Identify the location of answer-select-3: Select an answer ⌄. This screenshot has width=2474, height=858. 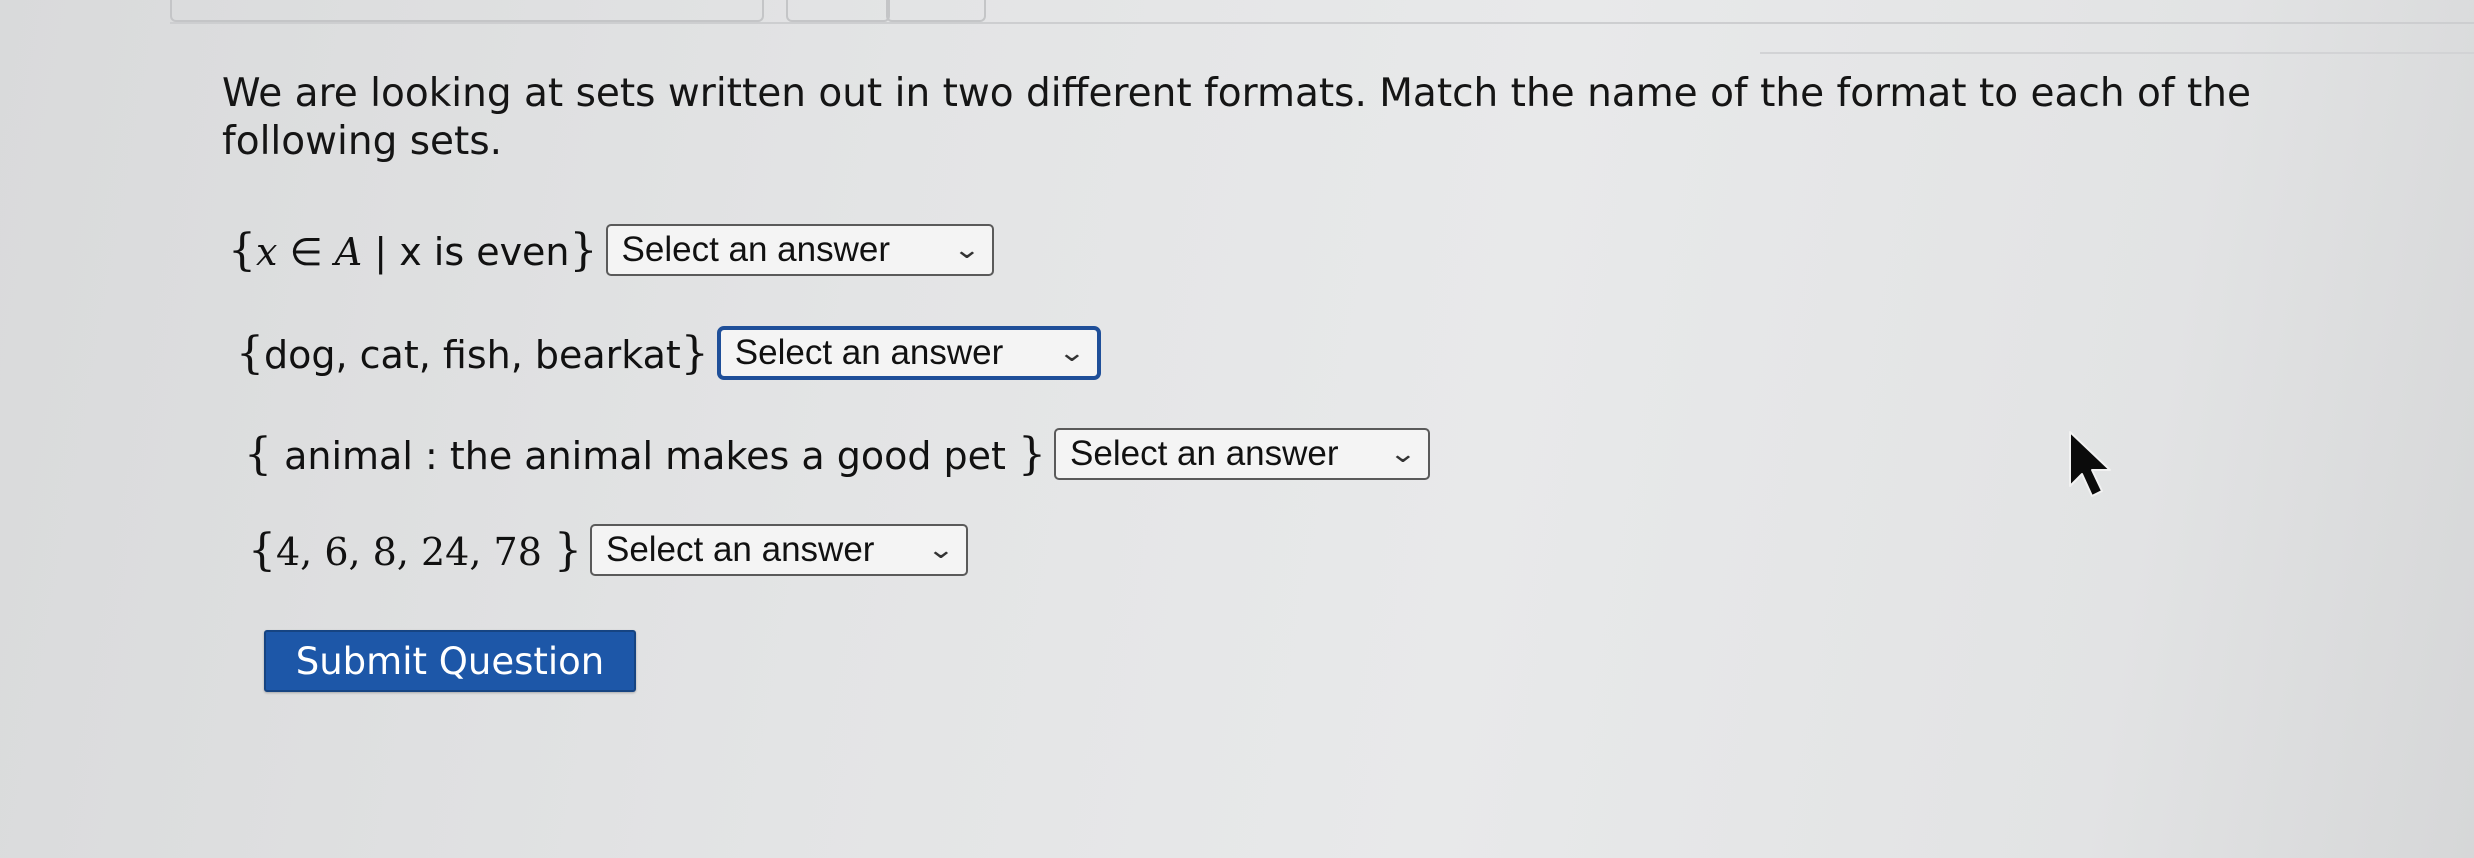
(1242, 454).